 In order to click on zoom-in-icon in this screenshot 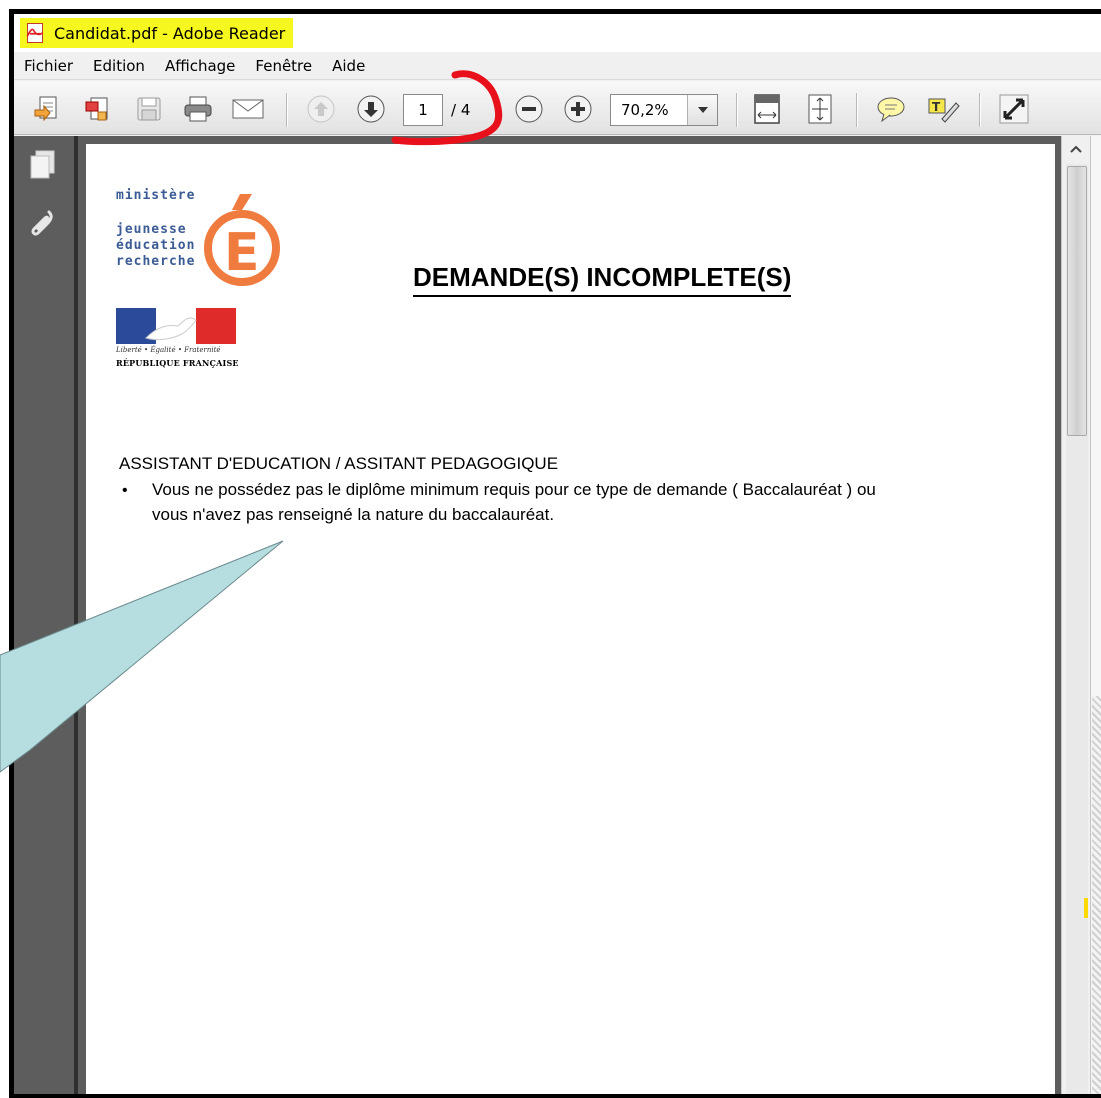, I will do `click(578, 109)`.